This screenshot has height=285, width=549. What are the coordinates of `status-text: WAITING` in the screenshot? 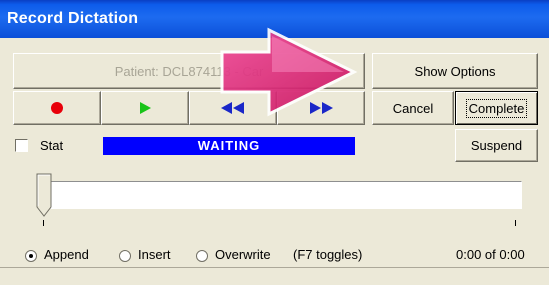 It's located at (229, 145).